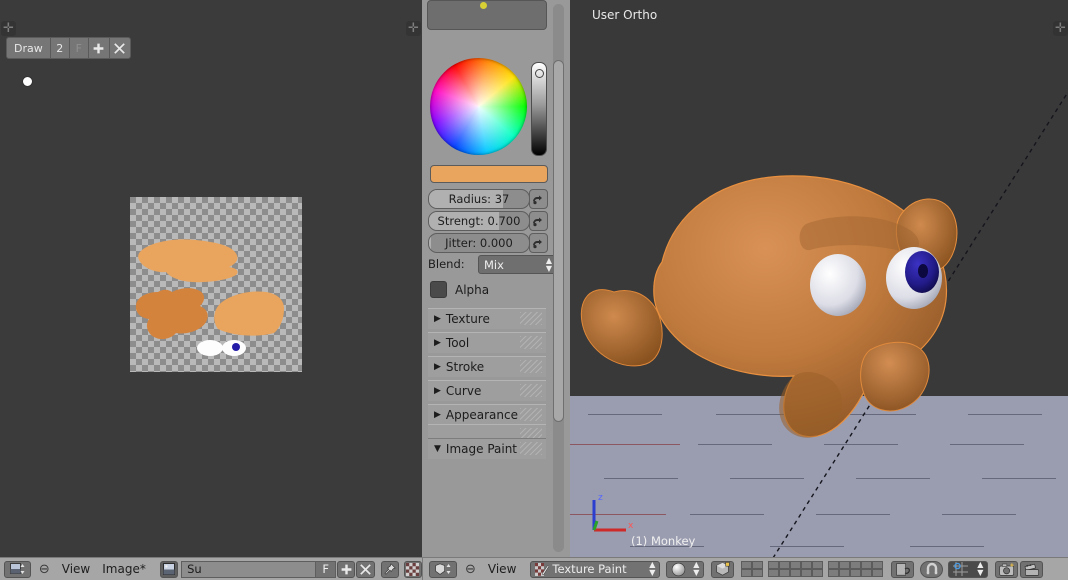 This screenshot has width=1068, height=580. Describe the element at coordinates (28, 48) in the screenshot. I see `brush-name-field: Draw` at that location.